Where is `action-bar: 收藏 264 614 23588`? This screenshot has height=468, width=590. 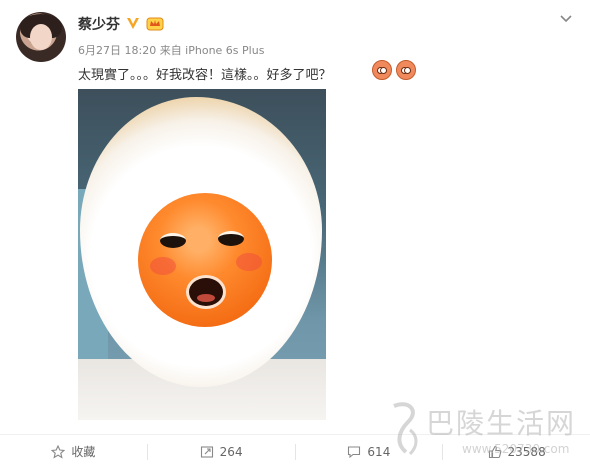 action-bar: 收藏 264 614 23588 is located at coordinates (295, 451).